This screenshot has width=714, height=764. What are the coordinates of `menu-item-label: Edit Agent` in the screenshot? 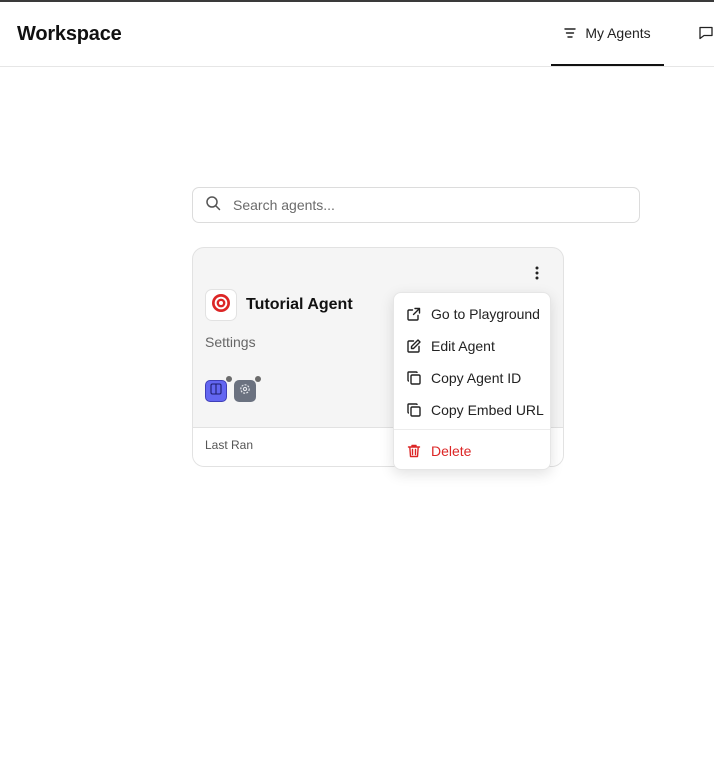 It's located at (463, 346).